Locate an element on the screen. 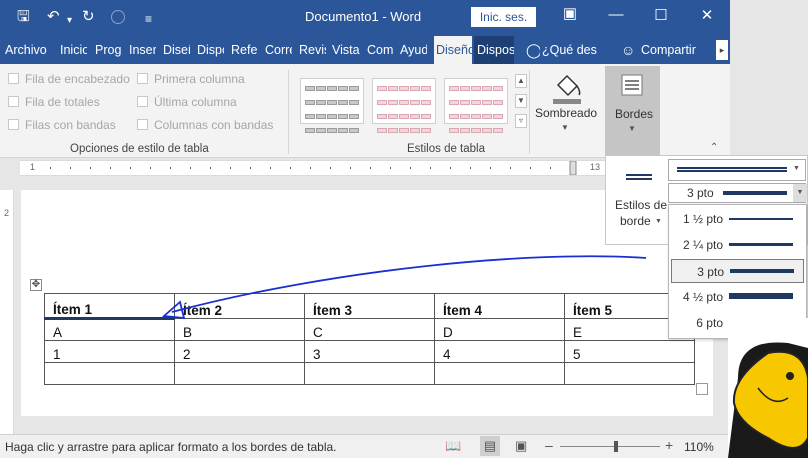 This screenshot has height=458, width=808. tab-scroll-right-icon: ▸ is located at coordinates (722, 50).